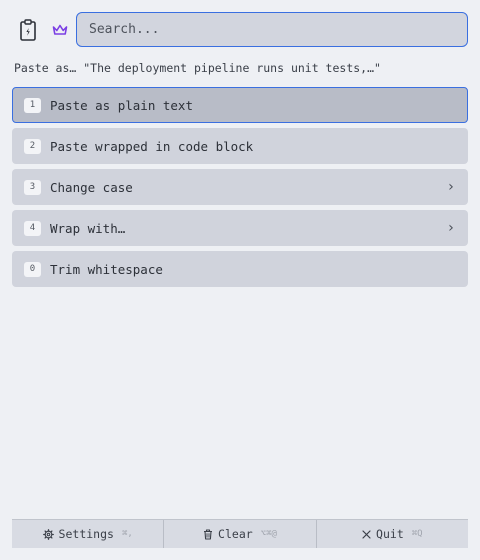 This screenshot has width=480, height=560. What do you see at coordinates (32, 228) in the screenshot?
I see `shortcut-key-badge: 4` at bounding box center [32, 228].